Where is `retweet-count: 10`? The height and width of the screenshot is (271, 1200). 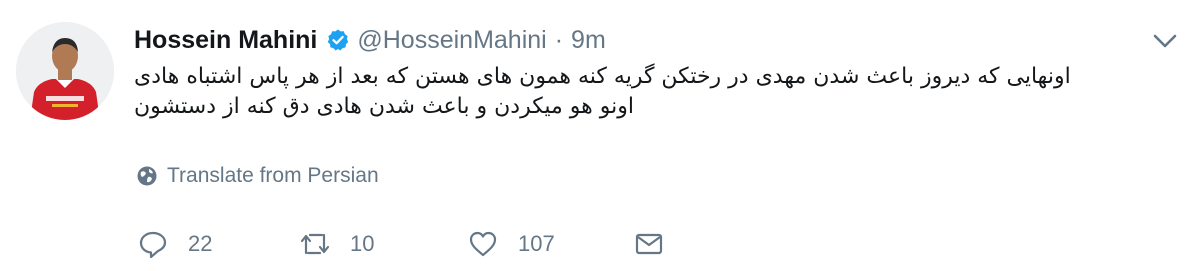 retweet-count: 10 is located at coordinates (362, 243).